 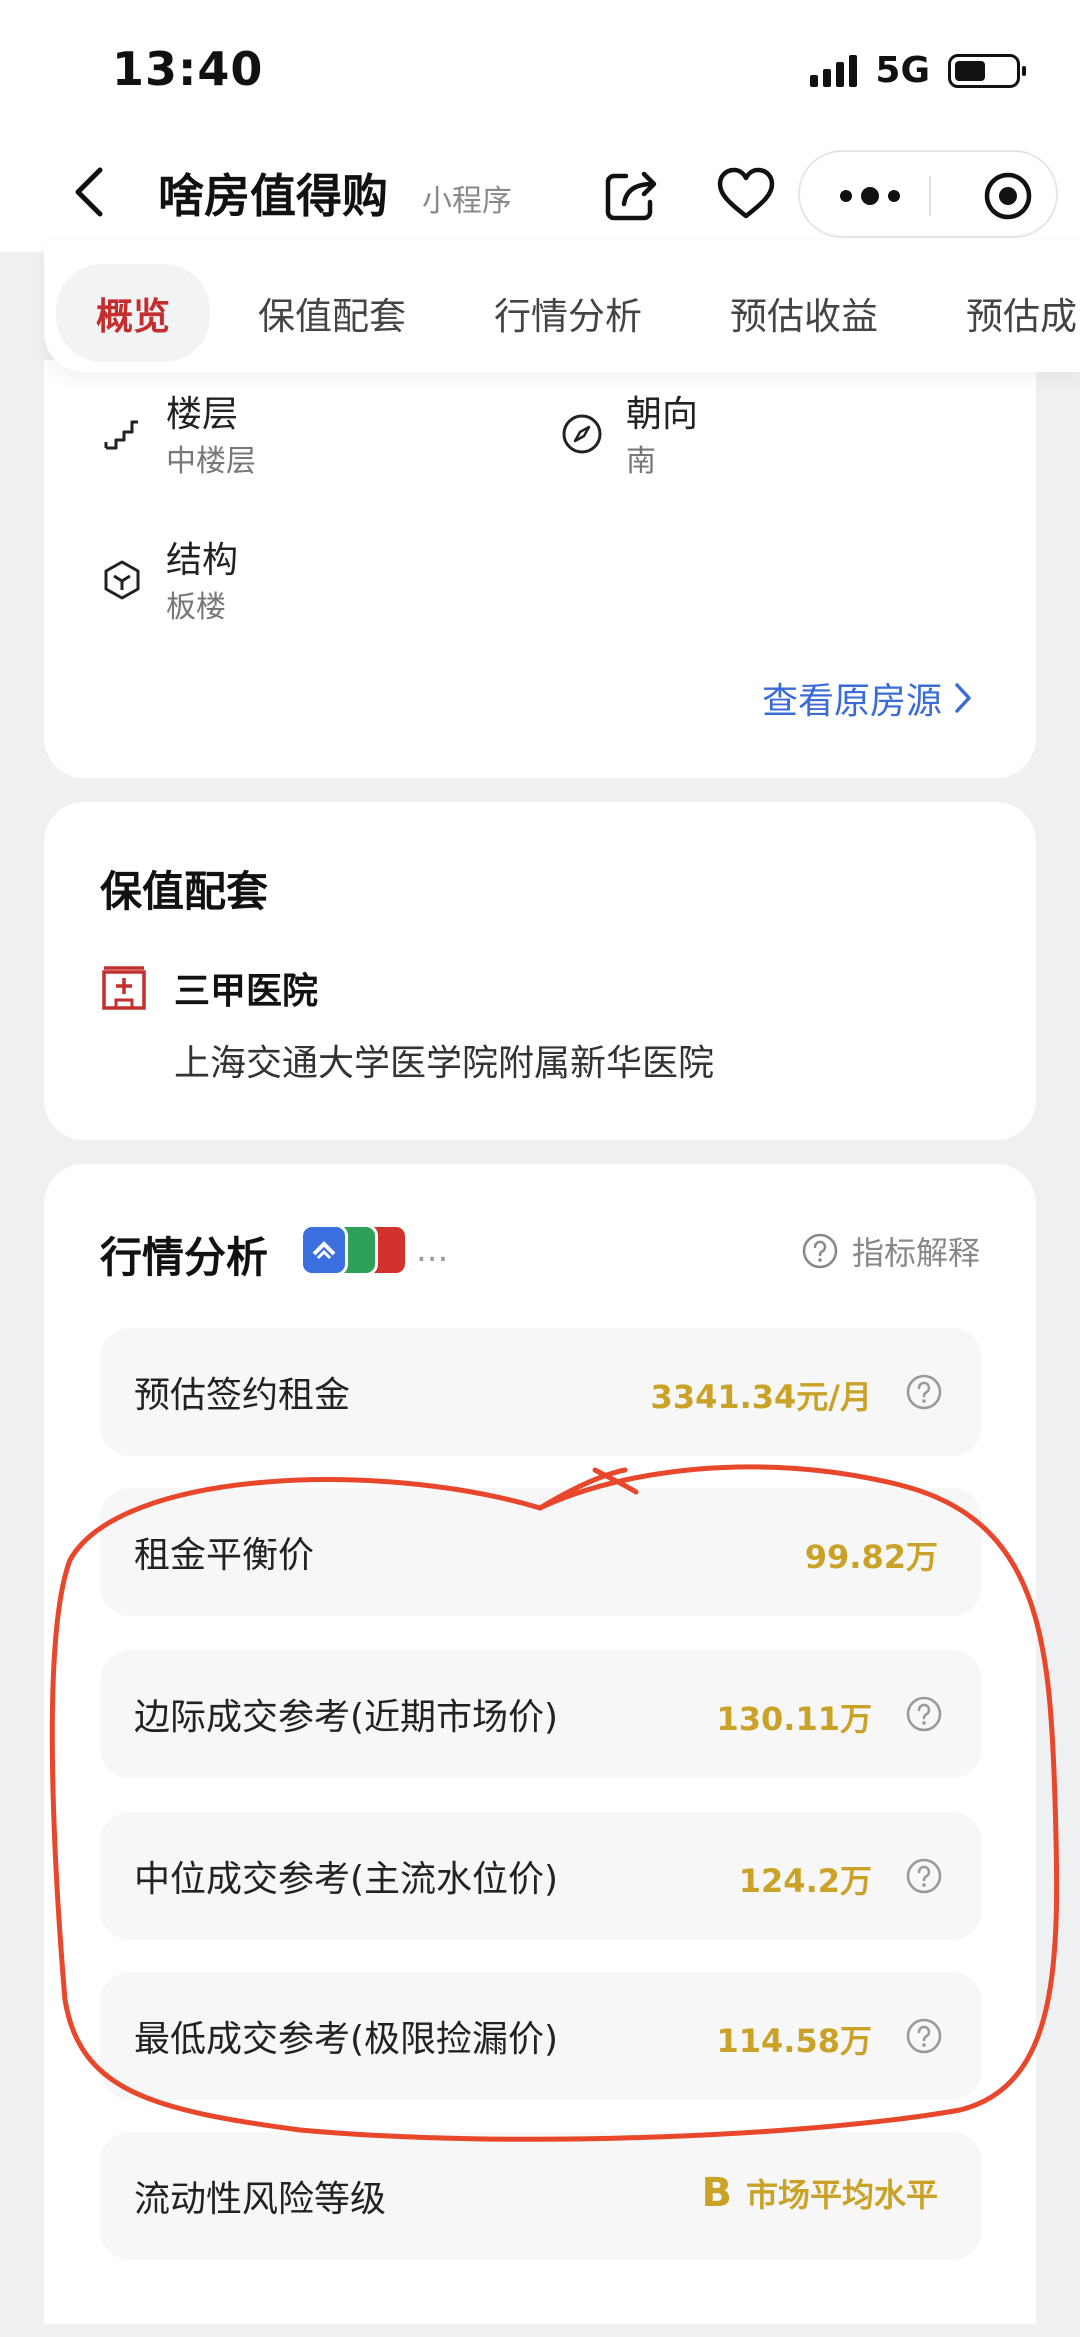 What do you see at coordinates (211, 461) in the screenshot?
I see `floor-value: 中楼层` at bounding box center [211, 461].